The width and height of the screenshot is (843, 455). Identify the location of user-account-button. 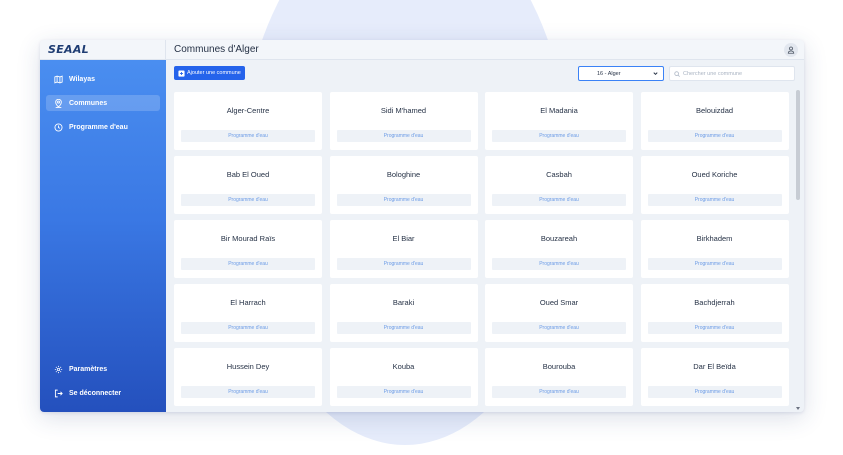
(791, 50).